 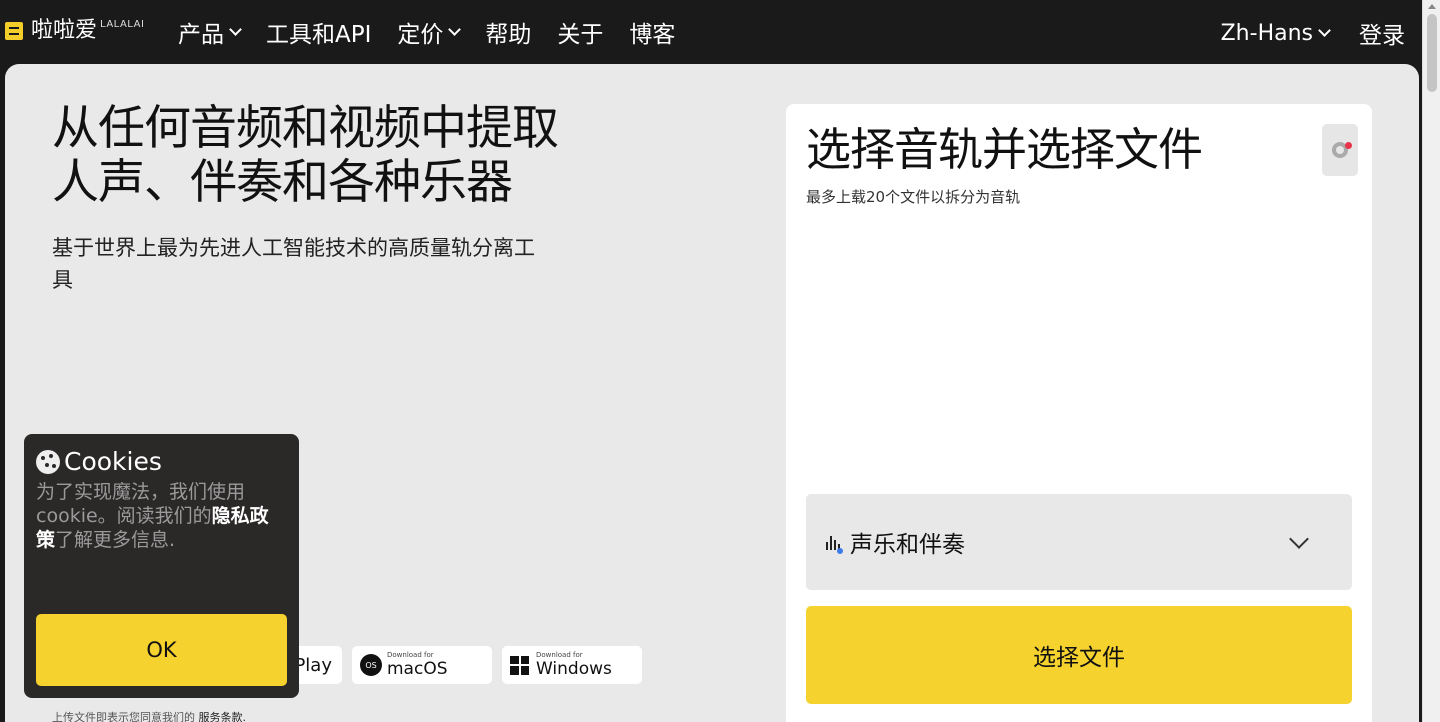 I want to click on cookie-header: Cookies, so click(x=99, y=461).